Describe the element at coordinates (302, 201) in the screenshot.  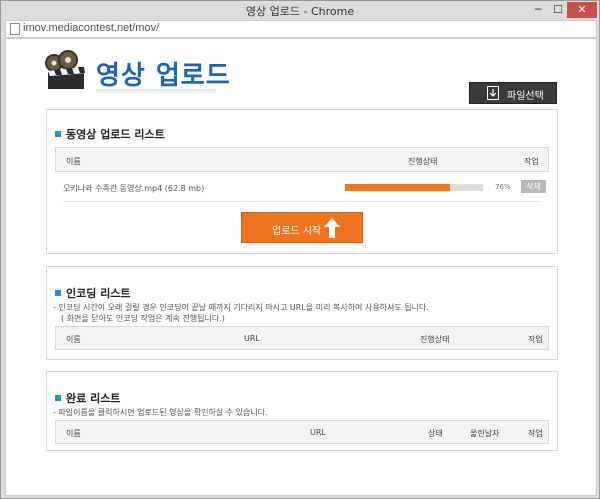
I see `row-divider` at that location.